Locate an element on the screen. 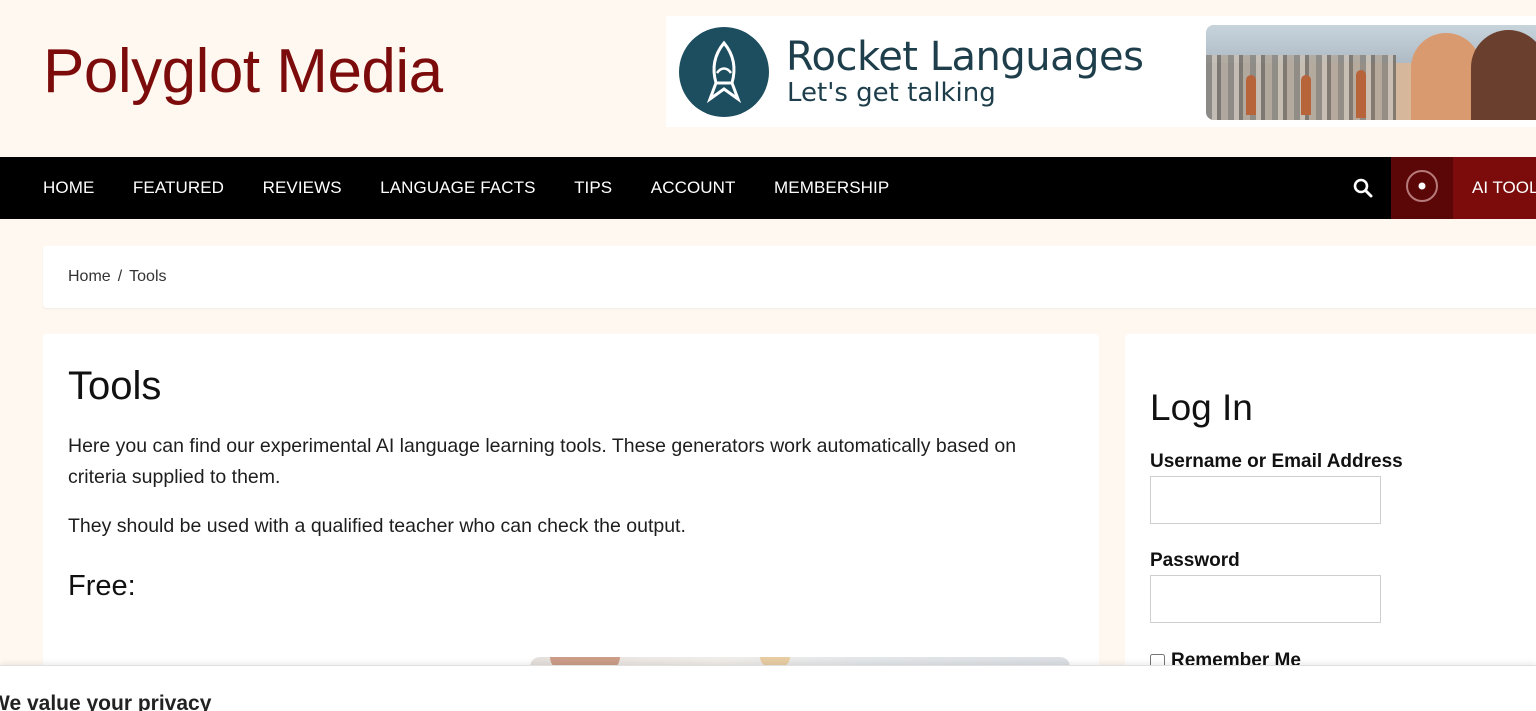 The width and height of the screenshot is (1536, 711). nav-item-featured: FEATURED is located at coordinates (178, 188).